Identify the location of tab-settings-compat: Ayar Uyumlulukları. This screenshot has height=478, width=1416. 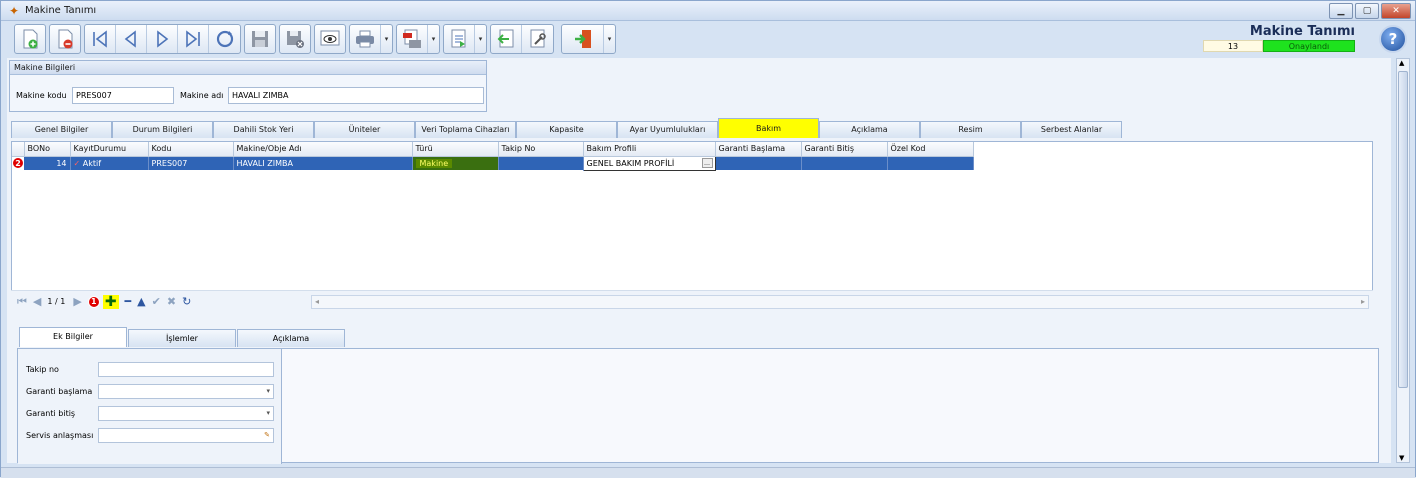
(667, 129).